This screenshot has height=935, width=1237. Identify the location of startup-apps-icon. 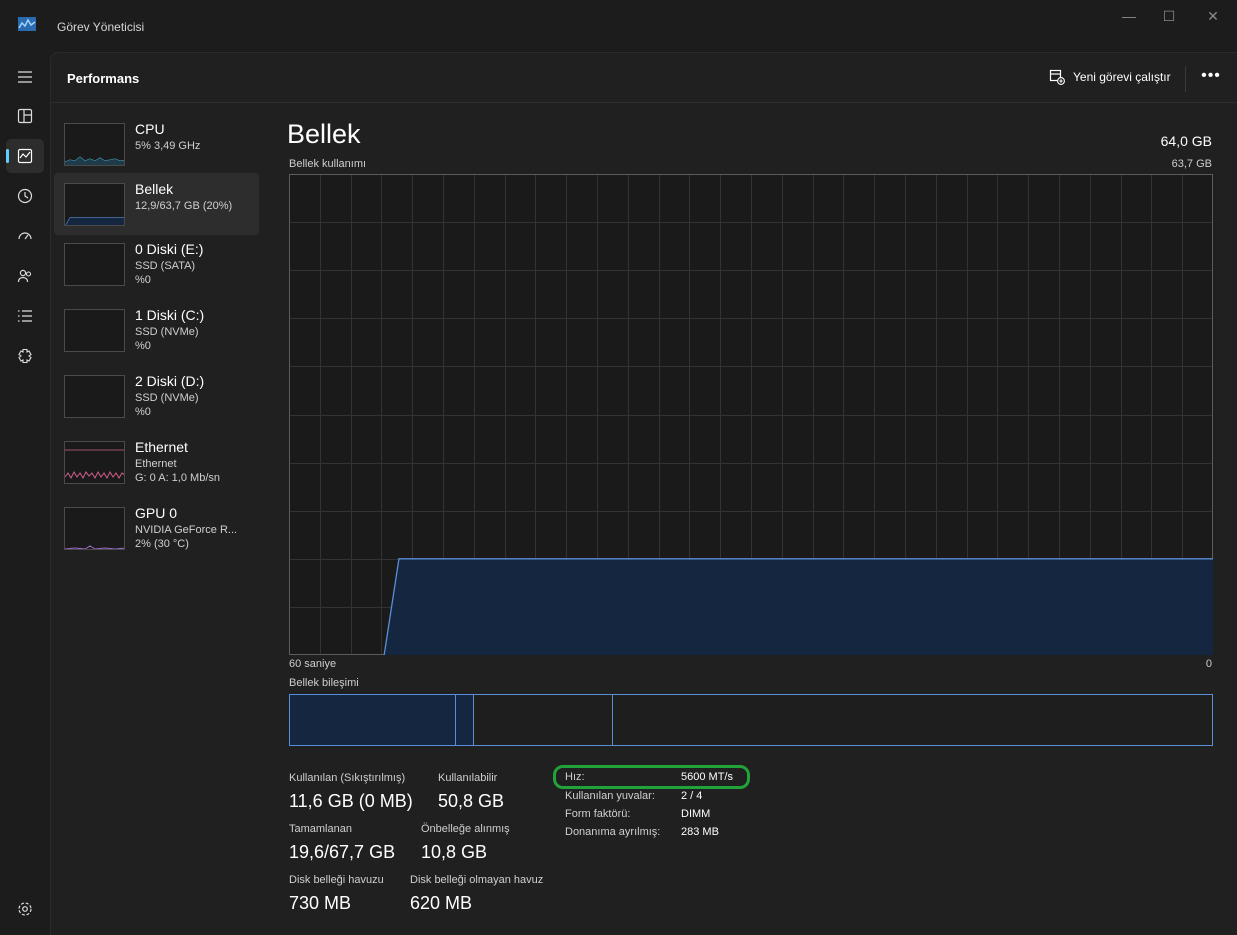
(25, 236).